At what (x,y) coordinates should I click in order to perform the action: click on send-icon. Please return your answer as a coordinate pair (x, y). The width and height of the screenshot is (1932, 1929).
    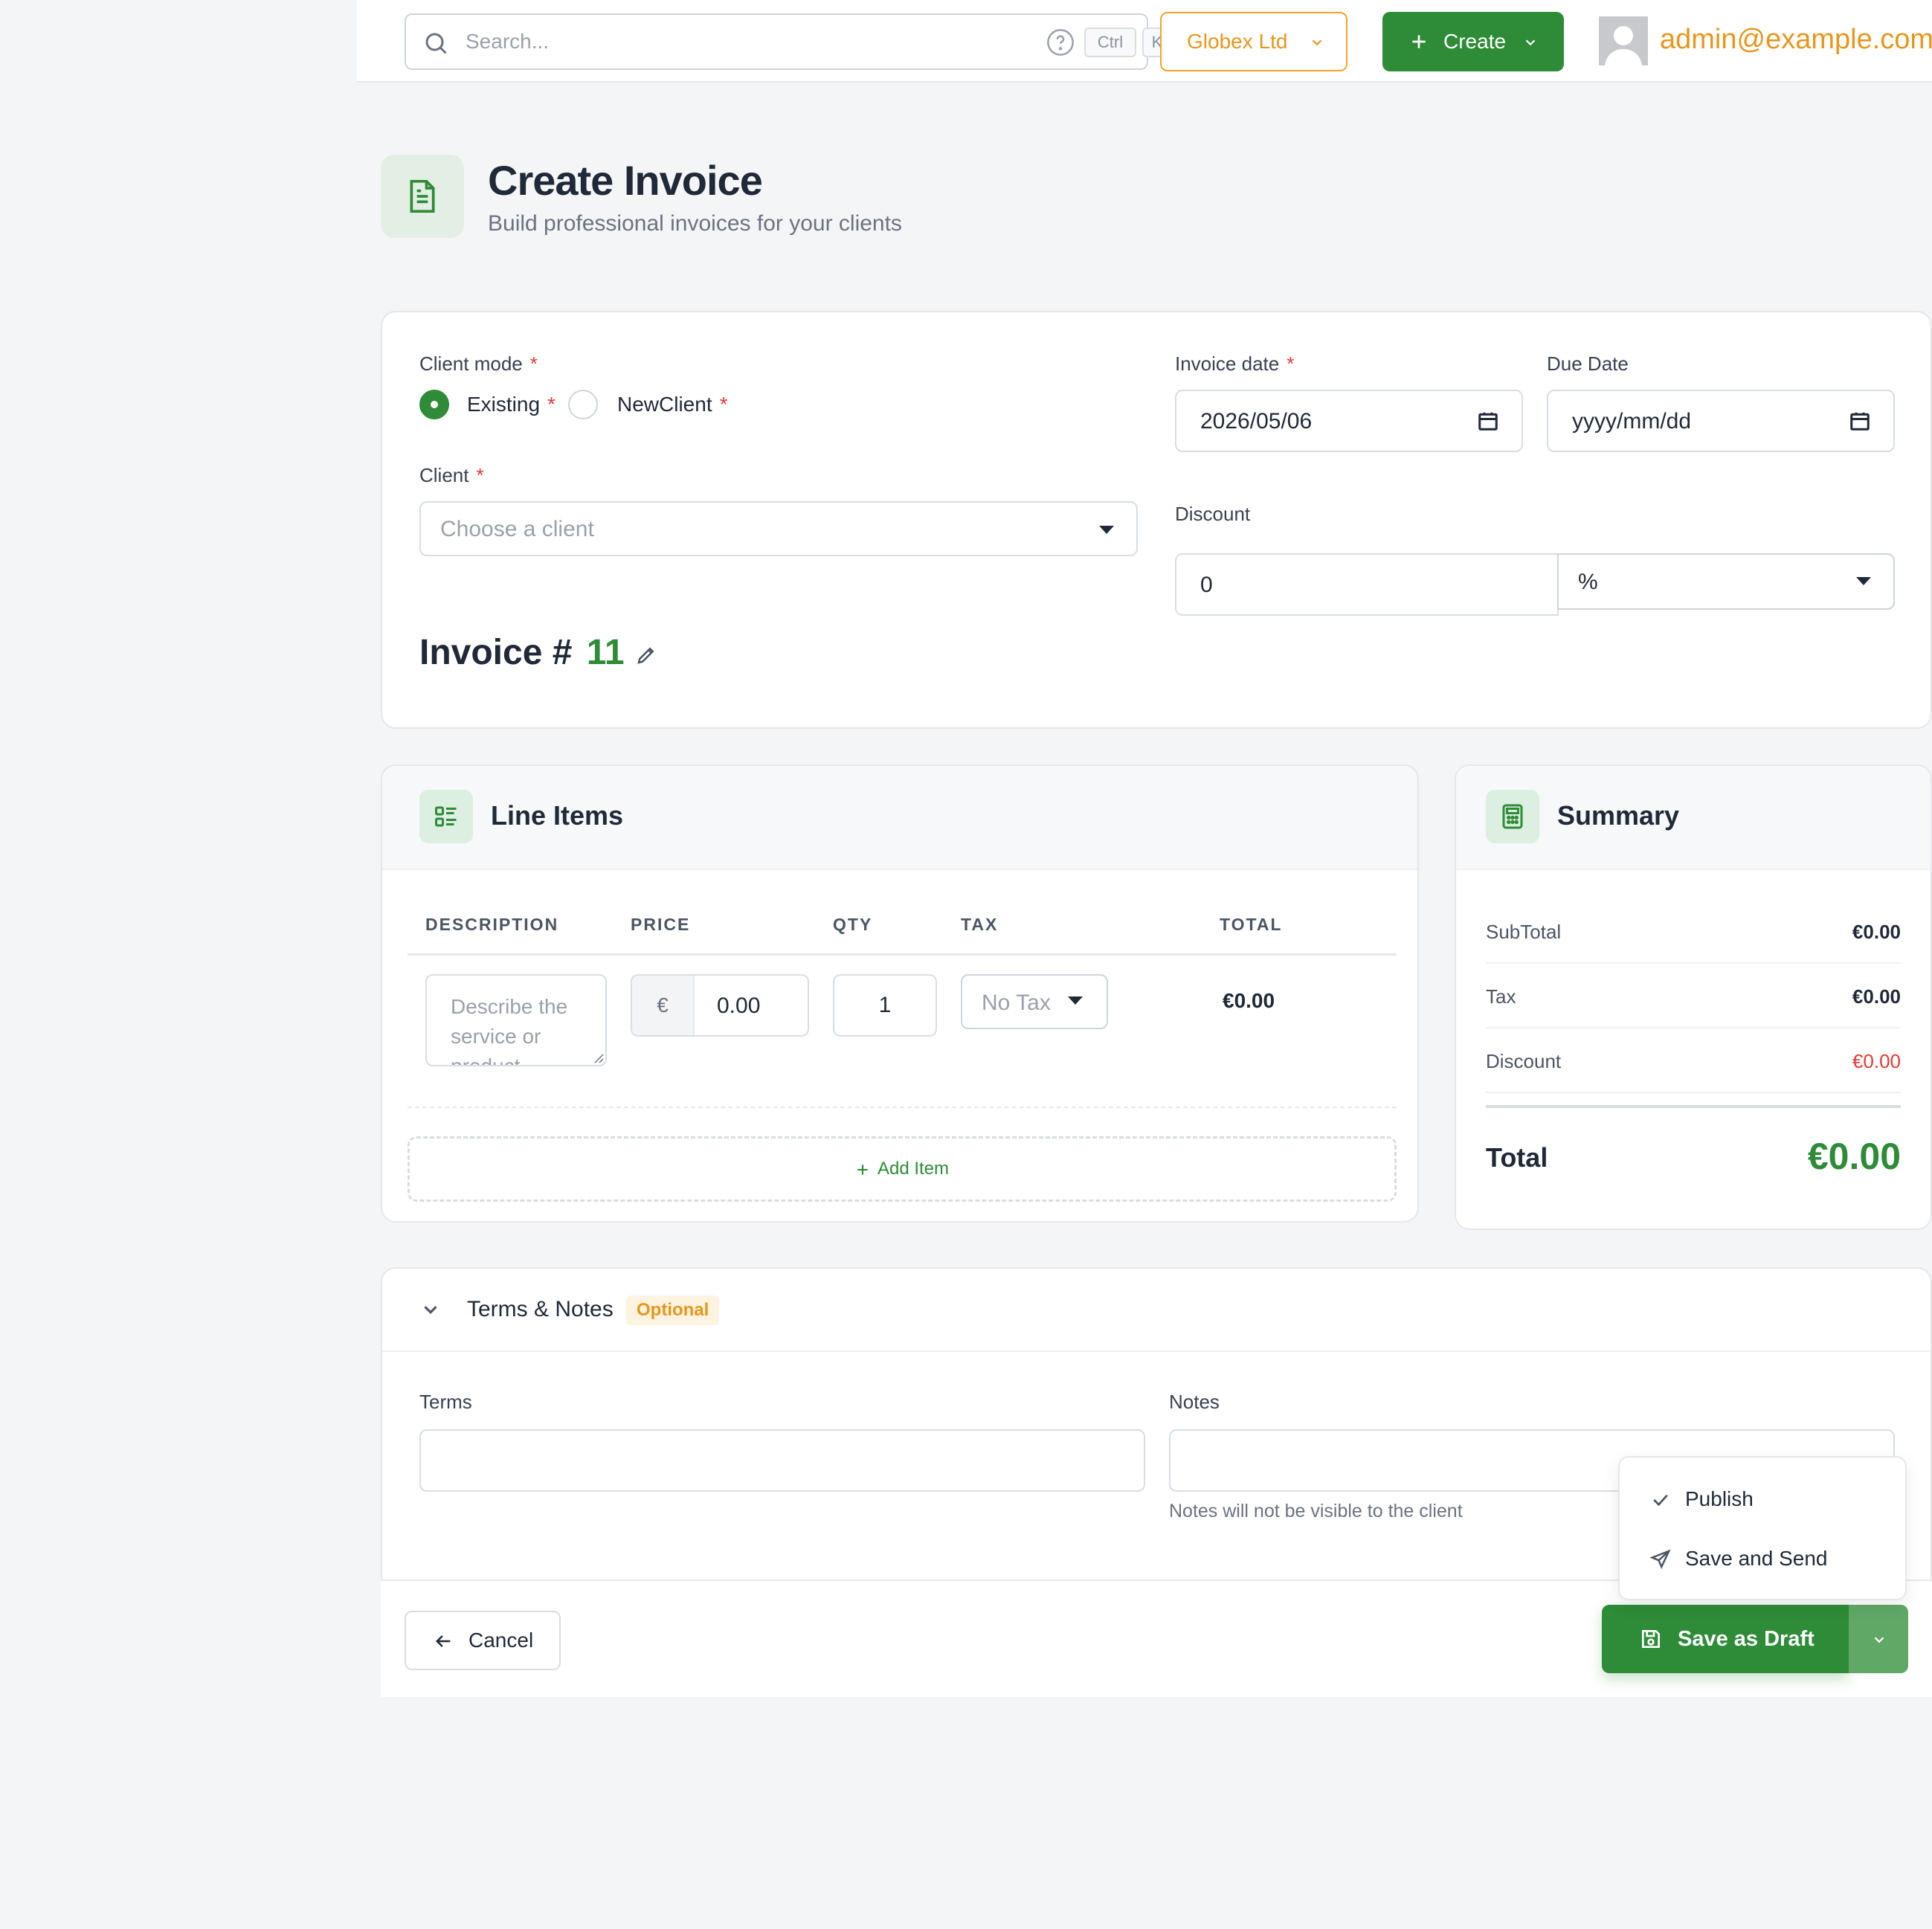
    Looking at the image, I should click on (1660, 1559).